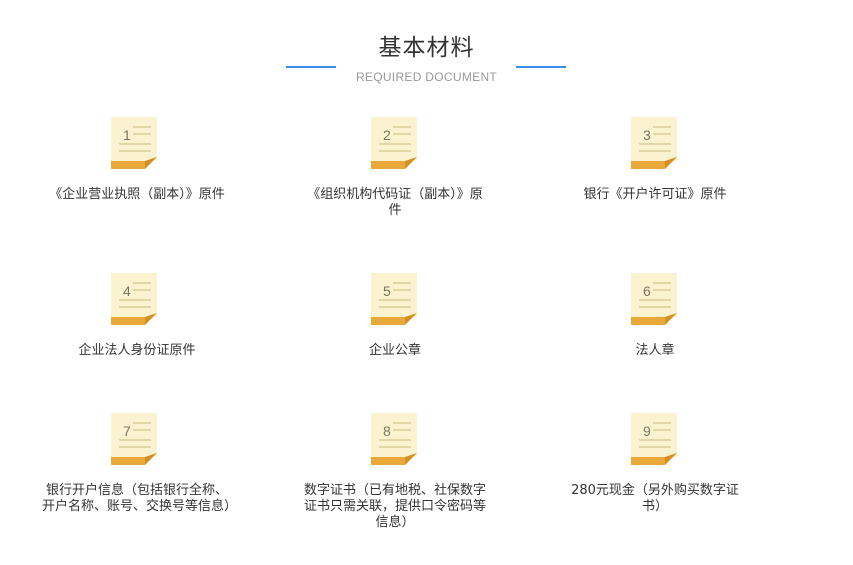 Image resolution: width=853 pixels, height=565 pixels. Describe the element at coordinates (654, 439) in the screenshot. I see `document-icon: 9` at that location.